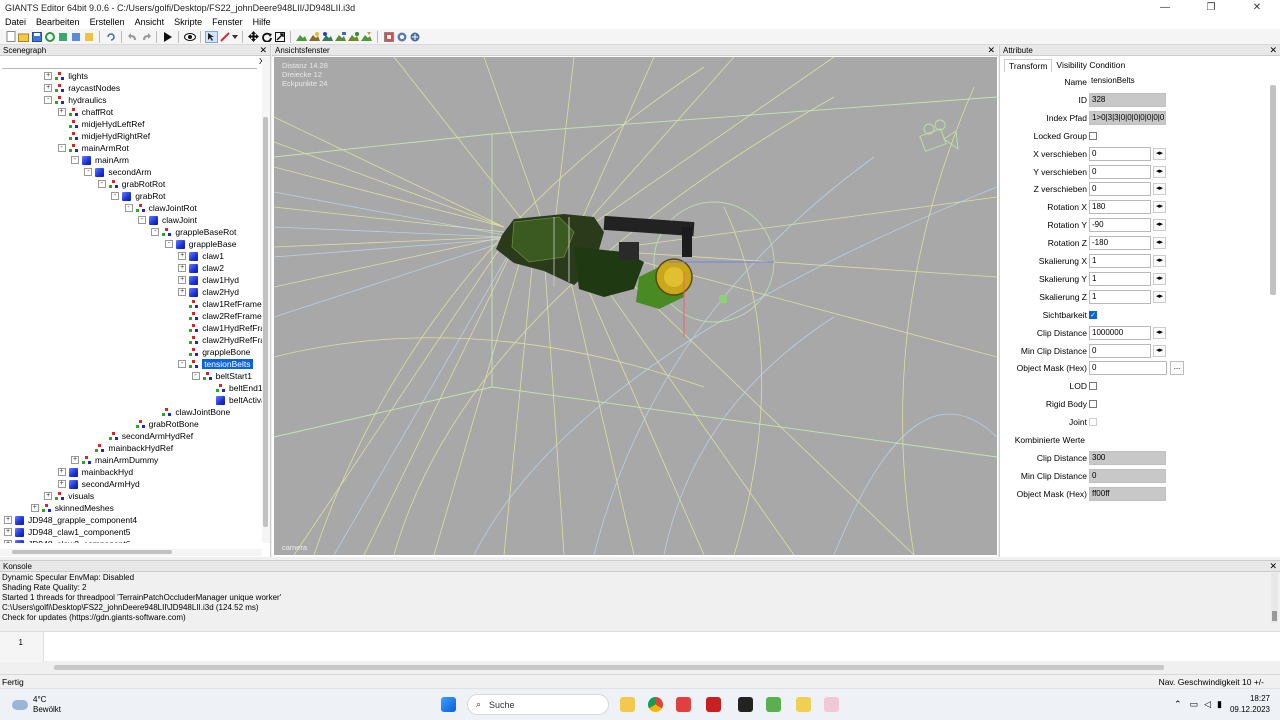 This screenshot has width=1280, height=720. Describe the element at coordinates (401, 37) in the screenshot. I see `particle-editor-icon` at that location.